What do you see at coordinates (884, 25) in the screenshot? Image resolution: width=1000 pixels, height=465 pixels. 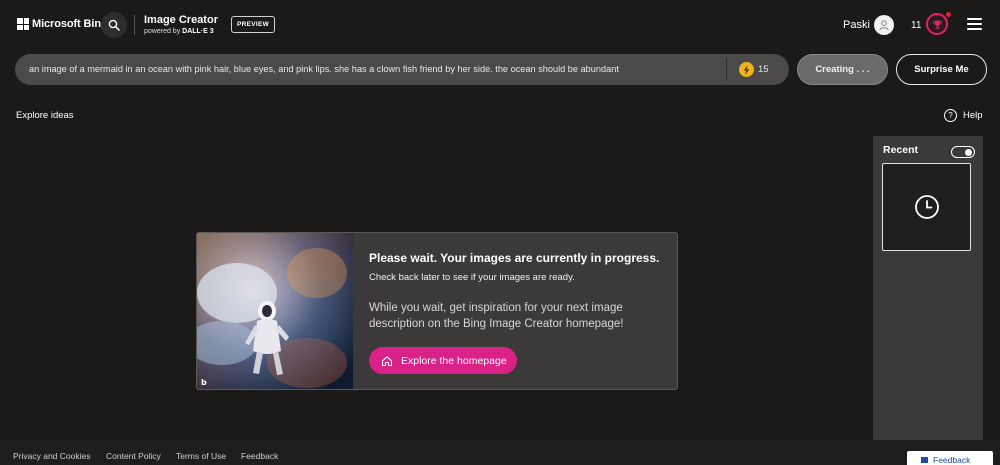 I see `user-avatar-icon` at bounding box center [884, 25].